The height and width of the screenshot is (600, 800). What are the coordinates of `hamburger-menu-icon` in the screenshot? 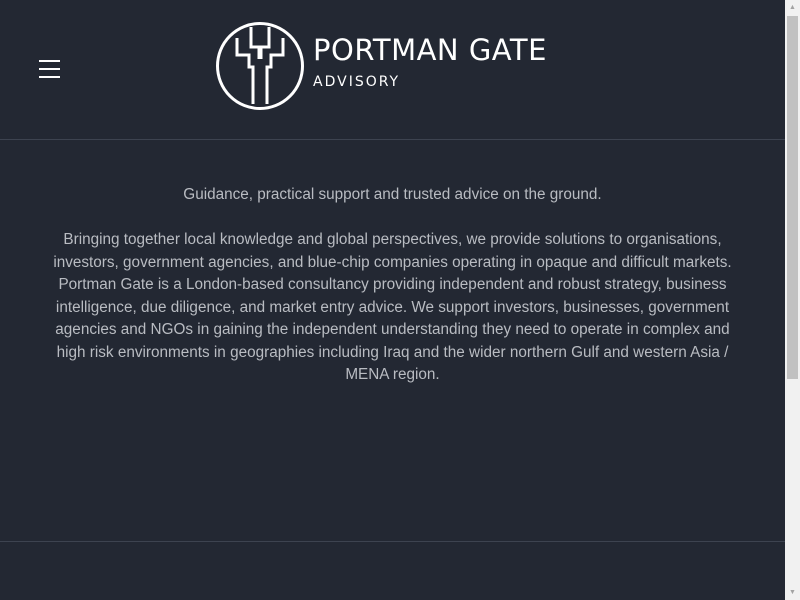 It's located at (50, 70).